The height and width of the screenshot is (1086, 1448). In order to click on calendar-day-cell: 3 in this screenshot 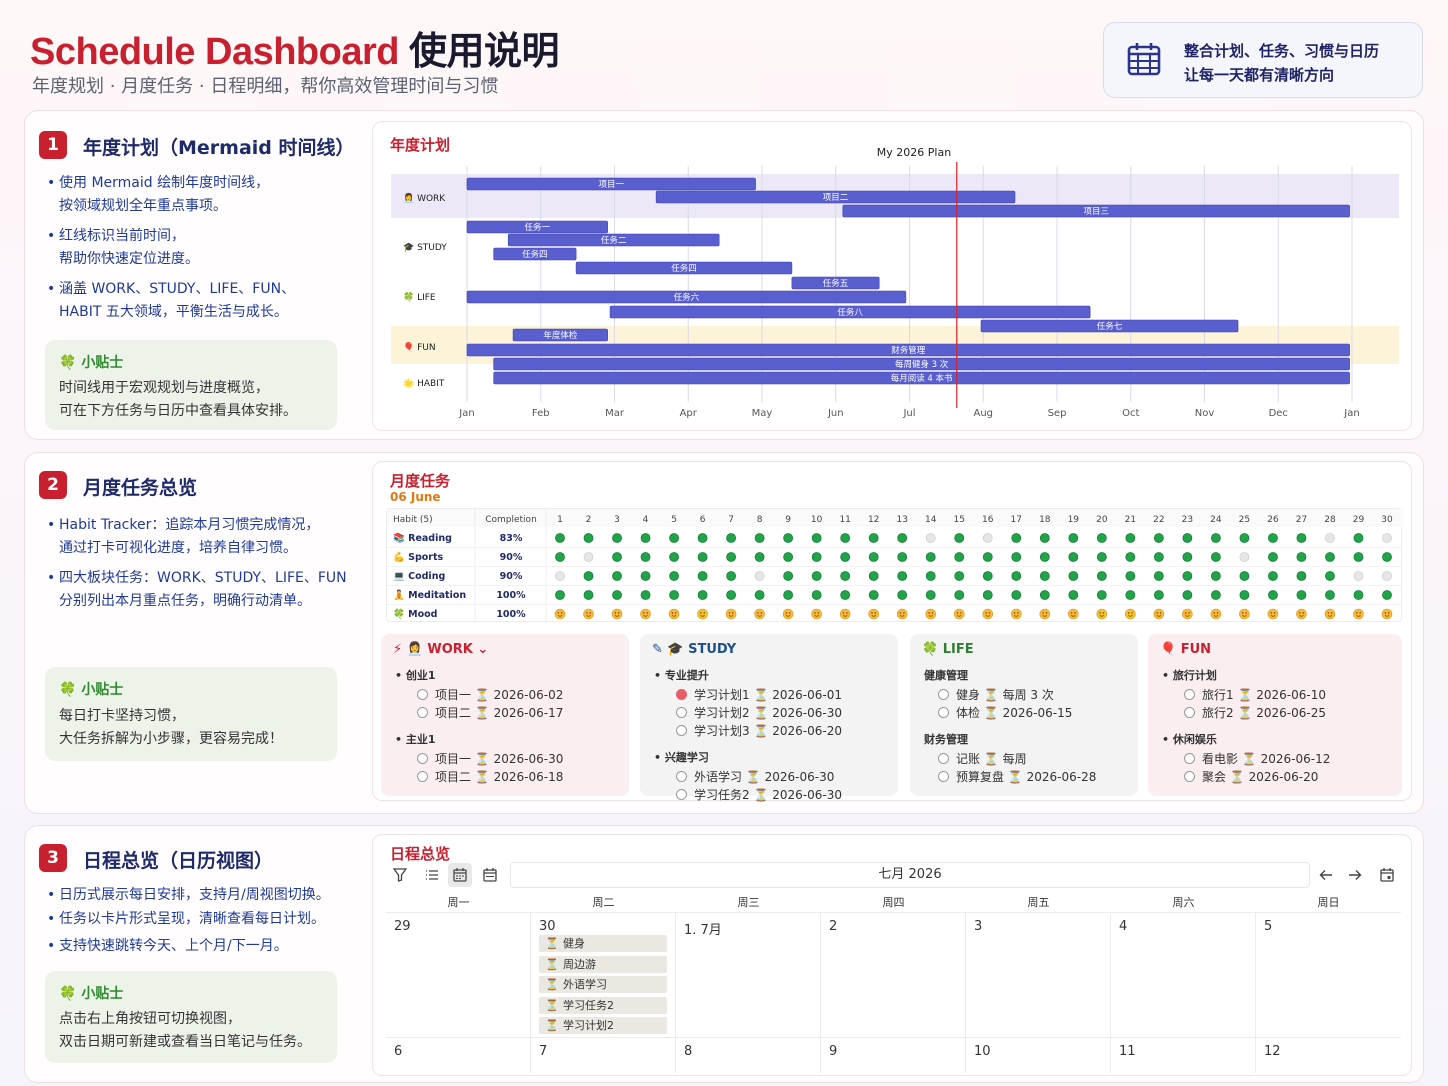, I will do `click(1038, 974)`.